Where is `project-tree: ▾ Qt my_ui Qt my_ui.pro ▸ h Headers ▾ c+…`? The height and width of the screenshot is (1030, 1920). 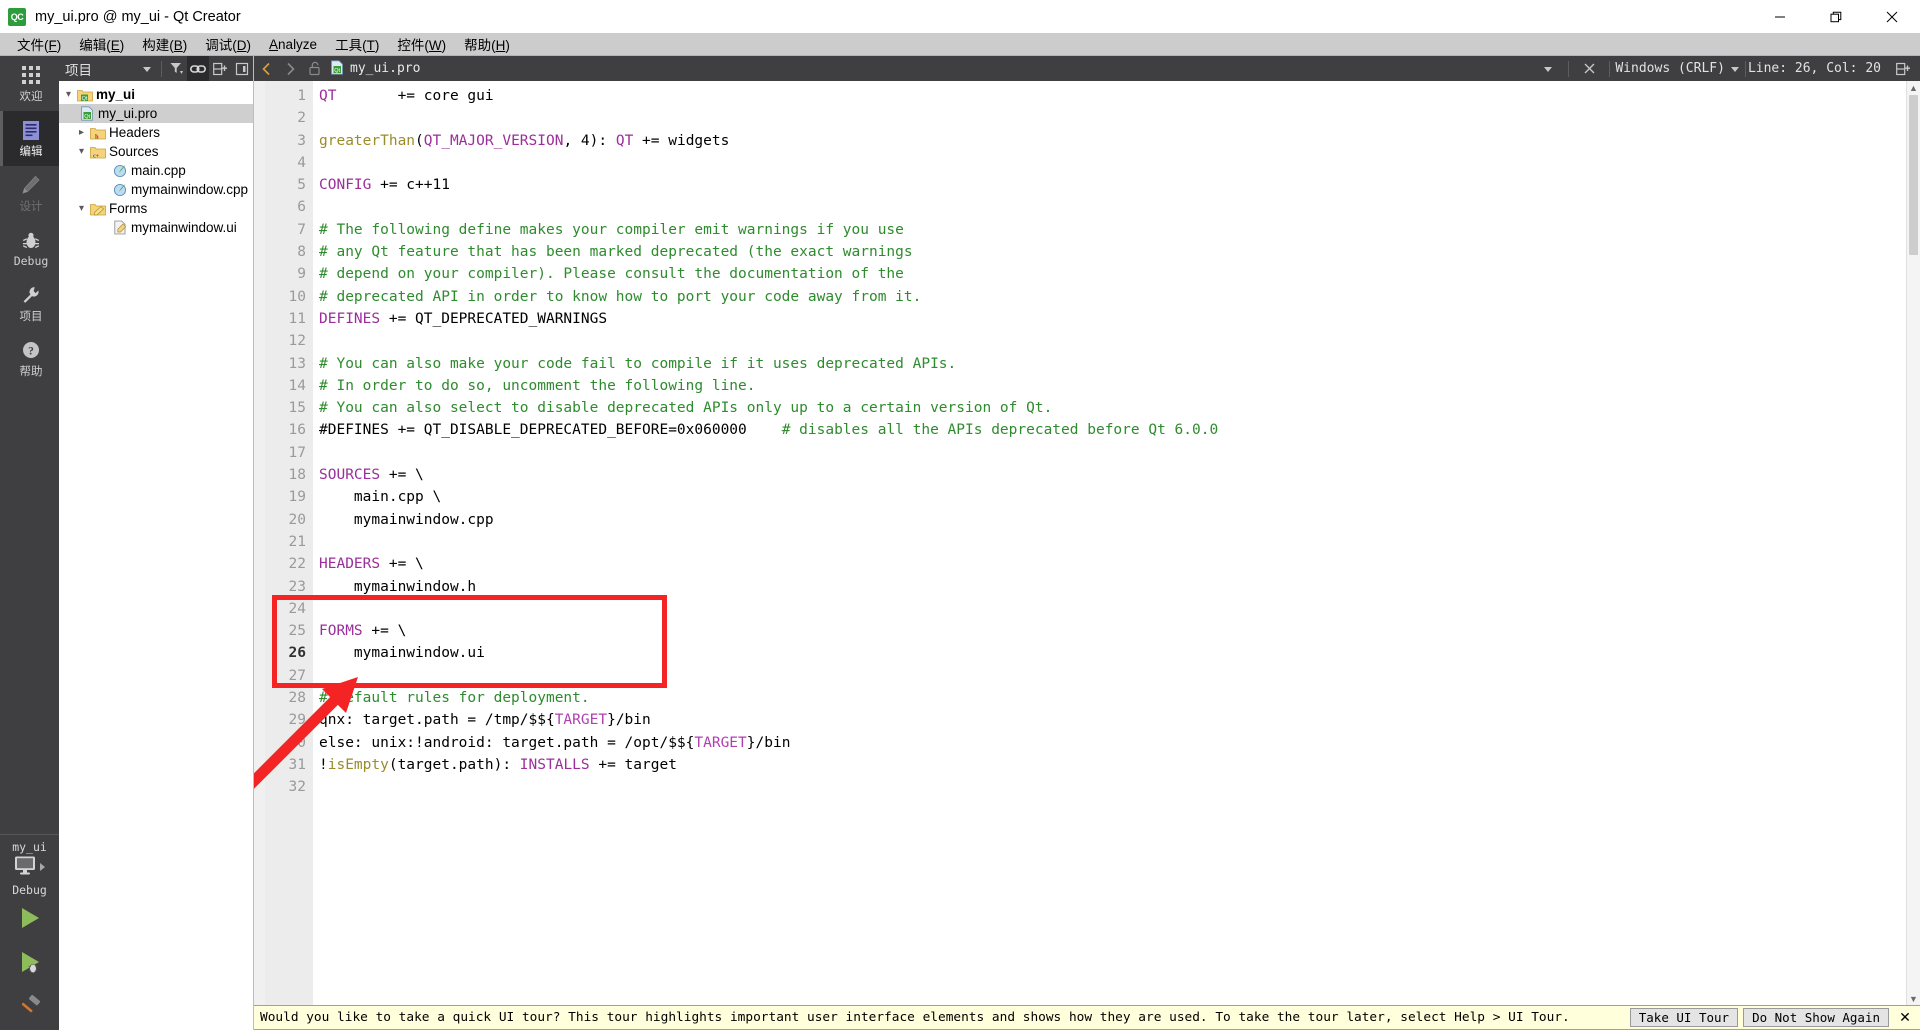 project-tree: ▾ Qt my_ui Qt my_ui.pro ▸ h Headers ▾ c+… is located at coordinates (156, 555).